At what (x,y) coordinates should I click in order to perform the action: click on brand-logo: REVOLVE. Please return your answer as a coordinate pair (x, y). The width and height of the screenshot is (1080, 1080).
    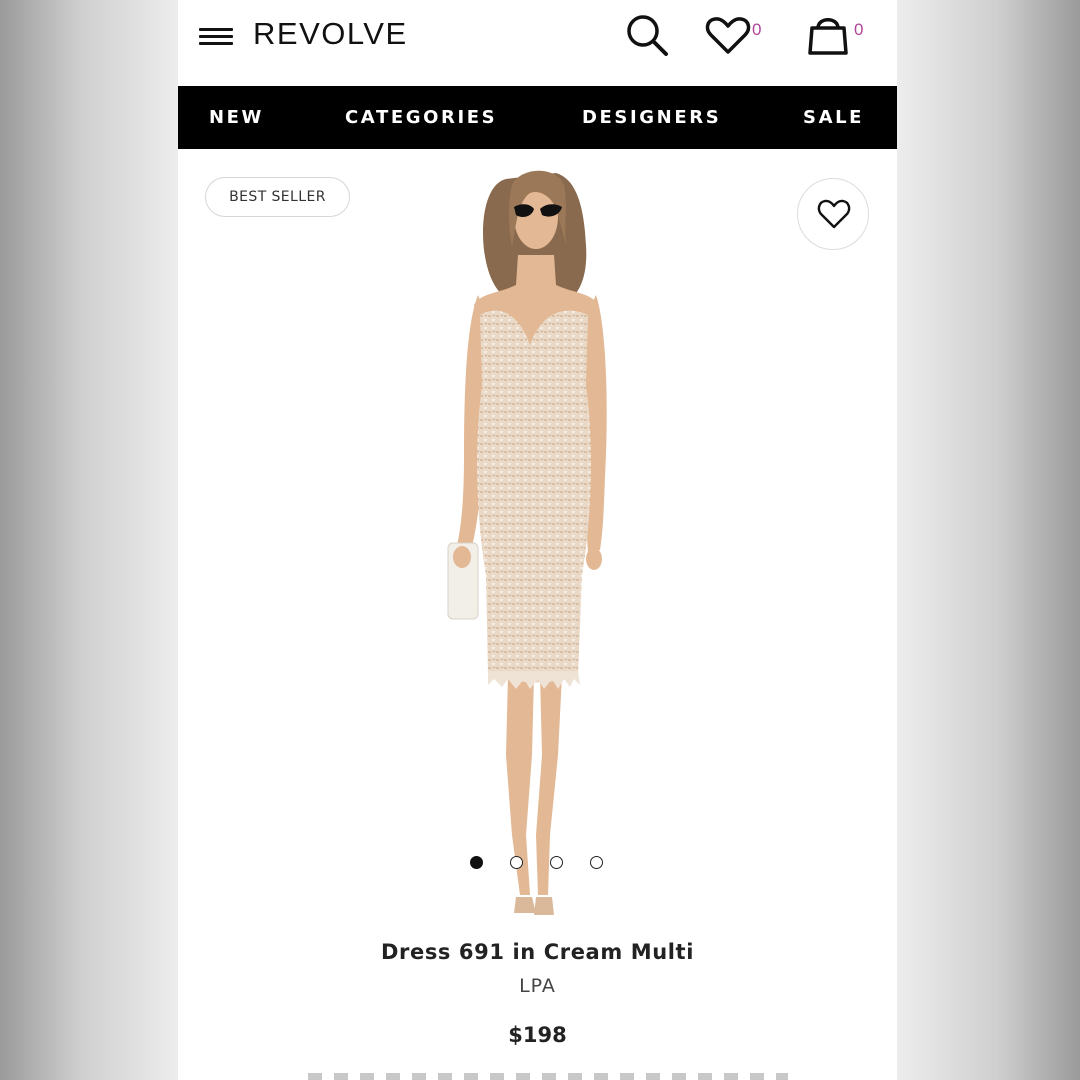
    Looking at the image, I should click on (330, 34).